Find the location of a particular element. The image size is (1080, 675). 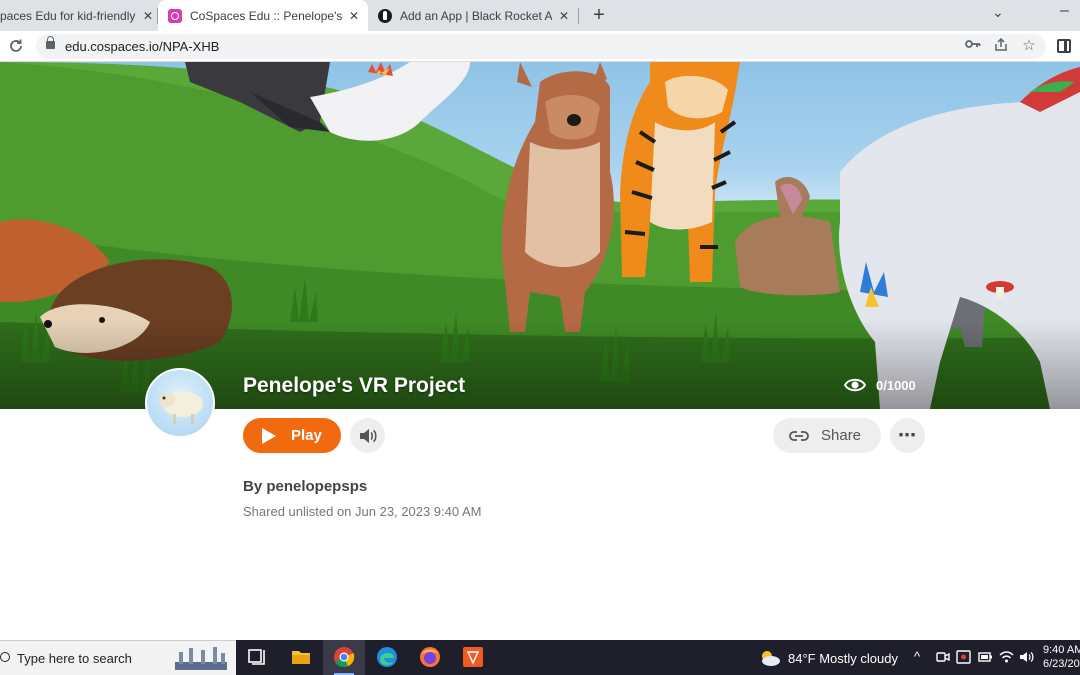

search-icon is located at coordinates (5, 657).